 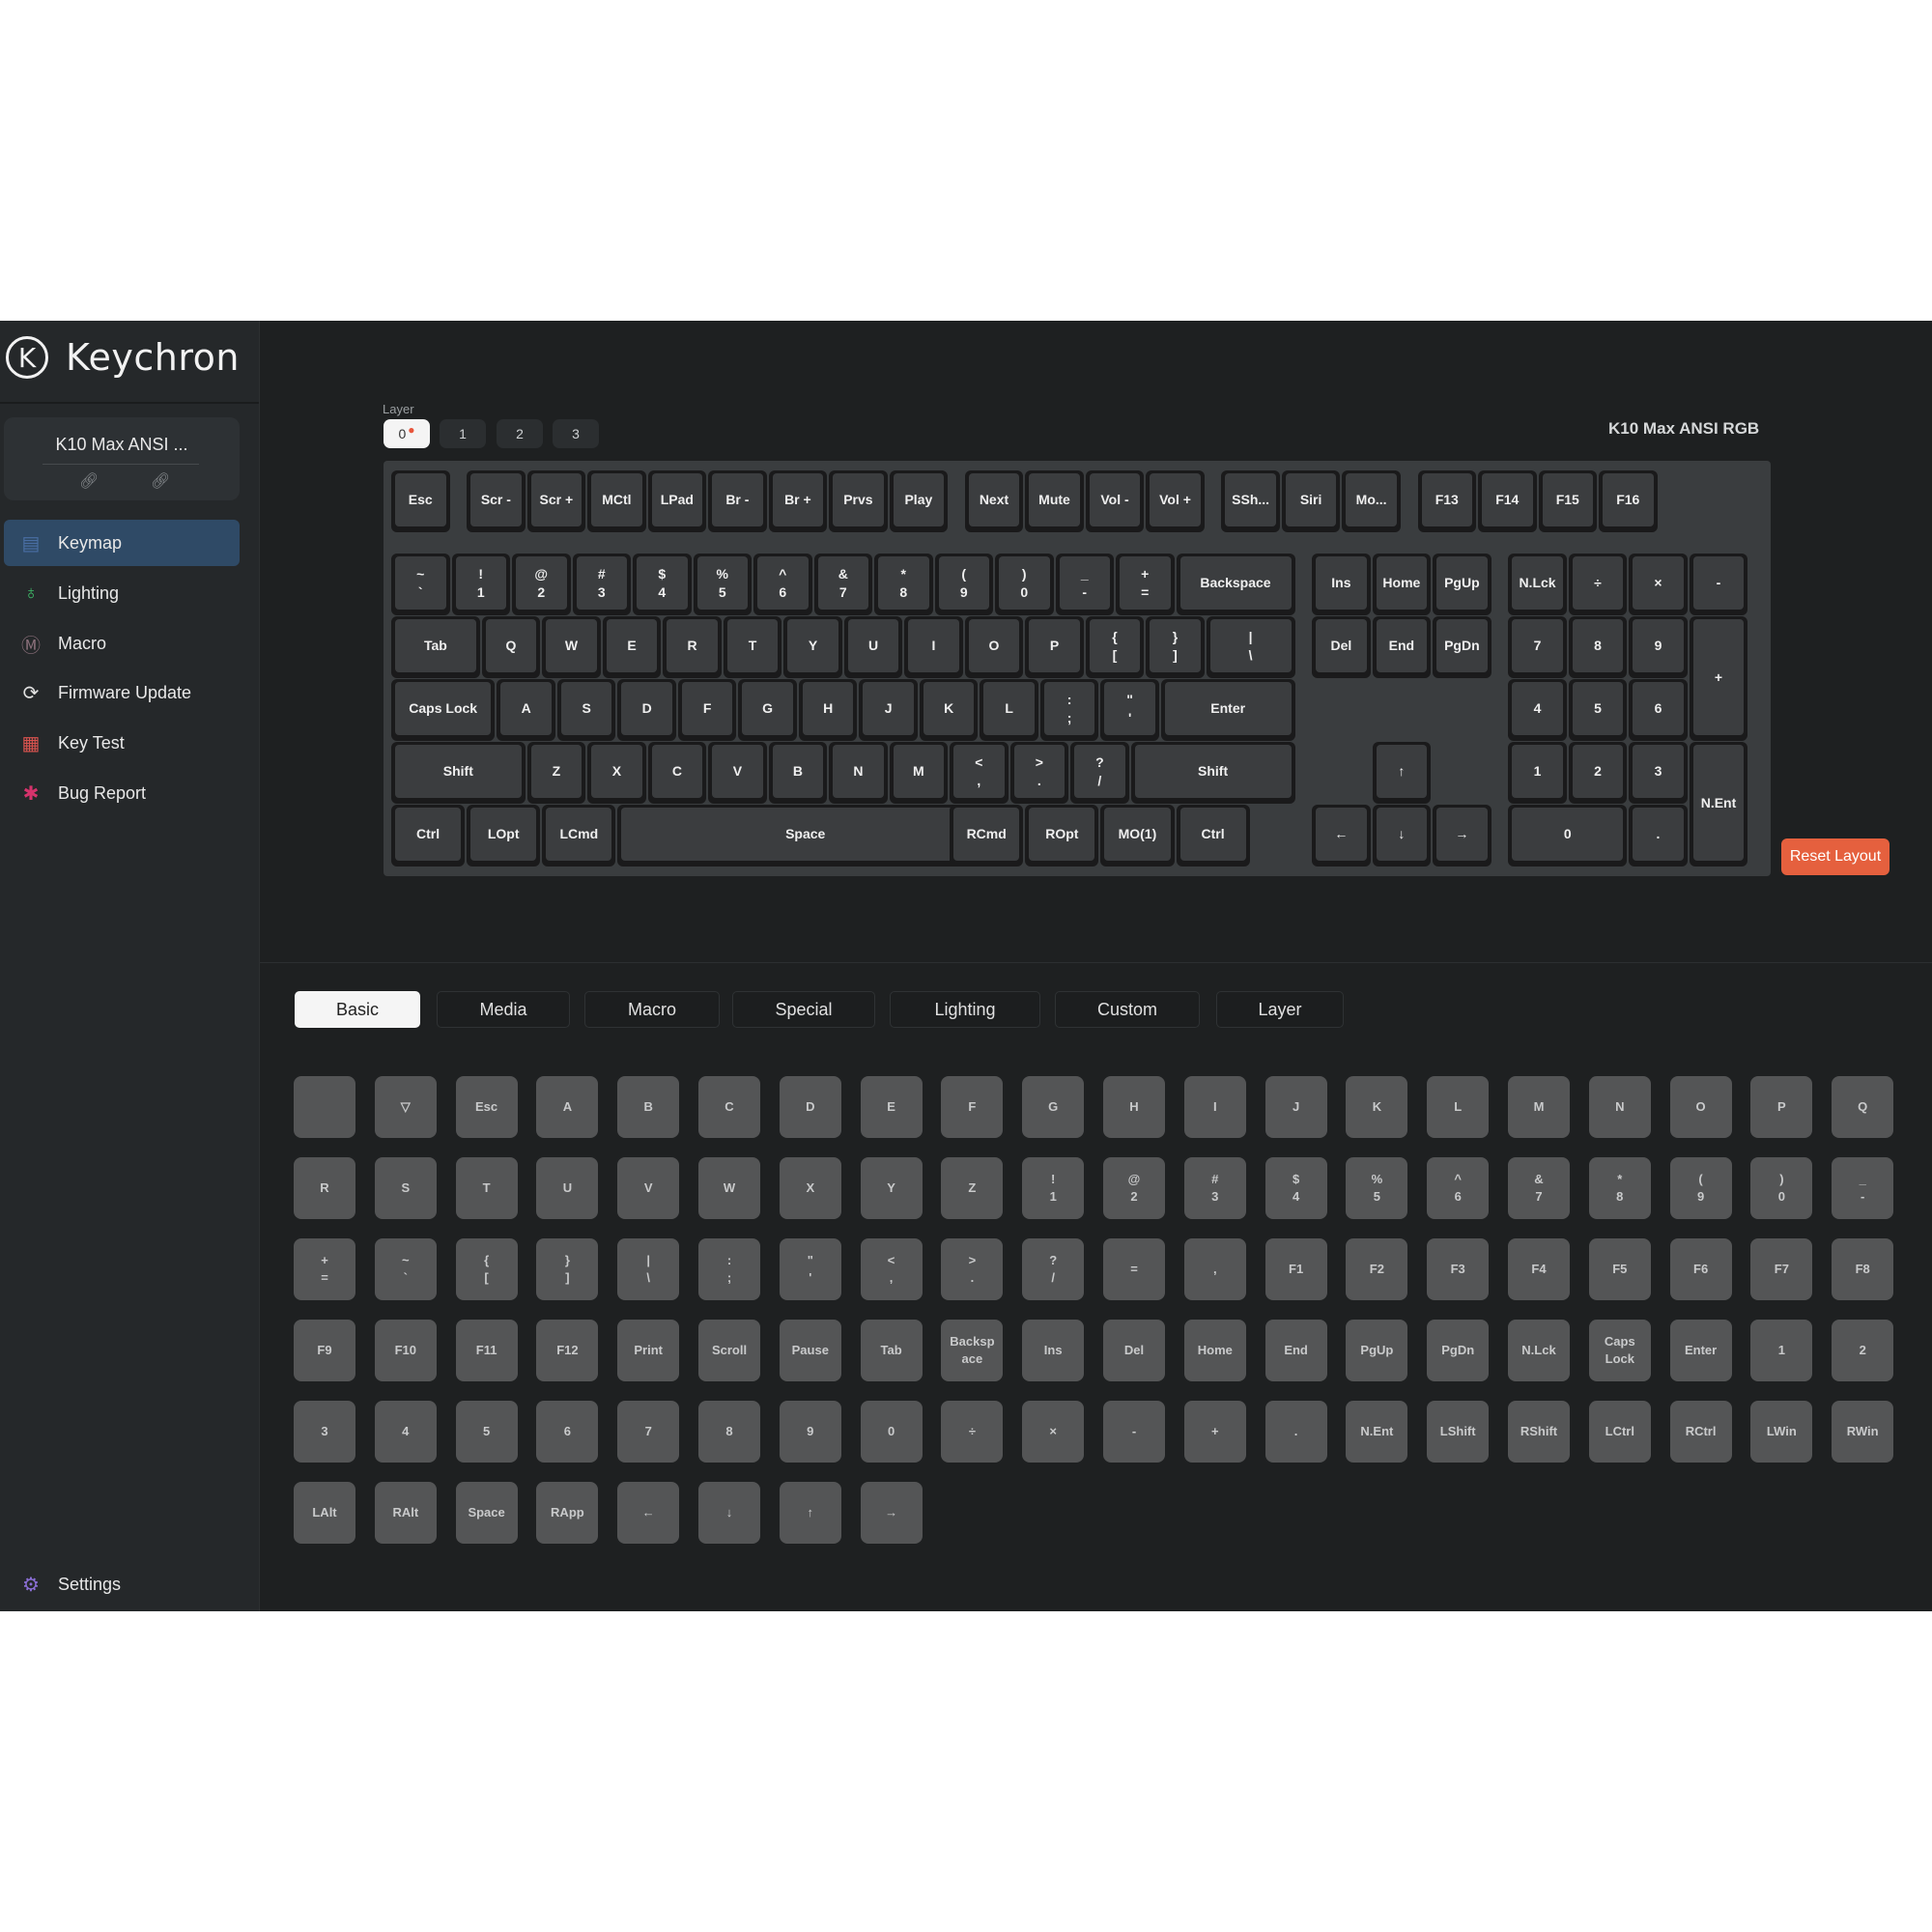 What do you see at coordinates (503, 1009) in the screenshot?
I see `tab-media: Media` at bounding box center [503, 1009].